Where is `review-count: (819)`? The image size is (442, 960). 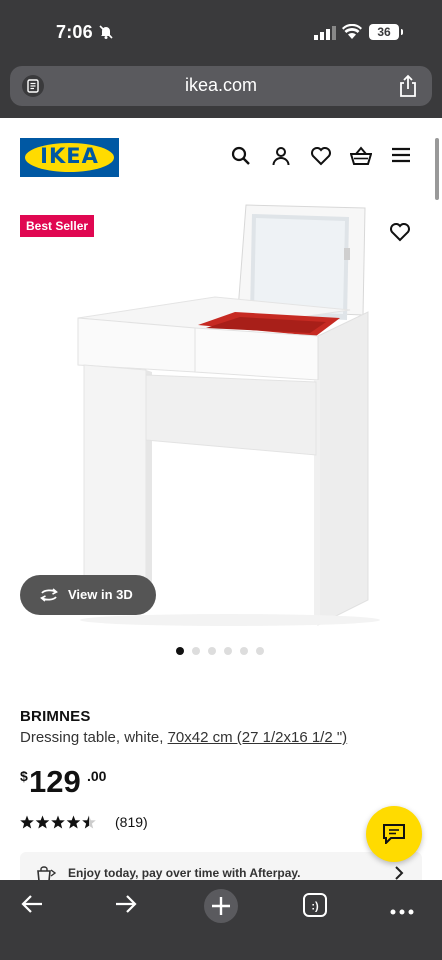 review-count: (819) is located at coordinates (131, 822).